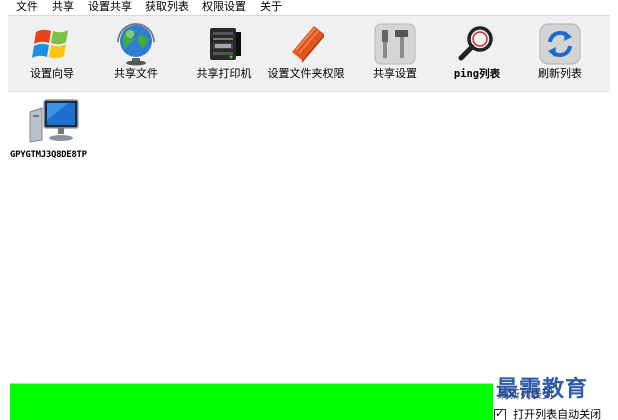  Describe the element at coordinates (560, 44) in the screenshot. I see `refresh-icon` at that location.